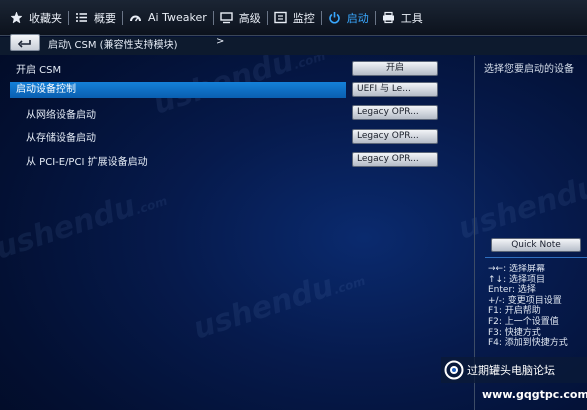 This screenshot has height=410, width=587. Describe the element at coordinates (536, 245) in the screenshot. I see `quick-note-button: Quick Note` at that location.